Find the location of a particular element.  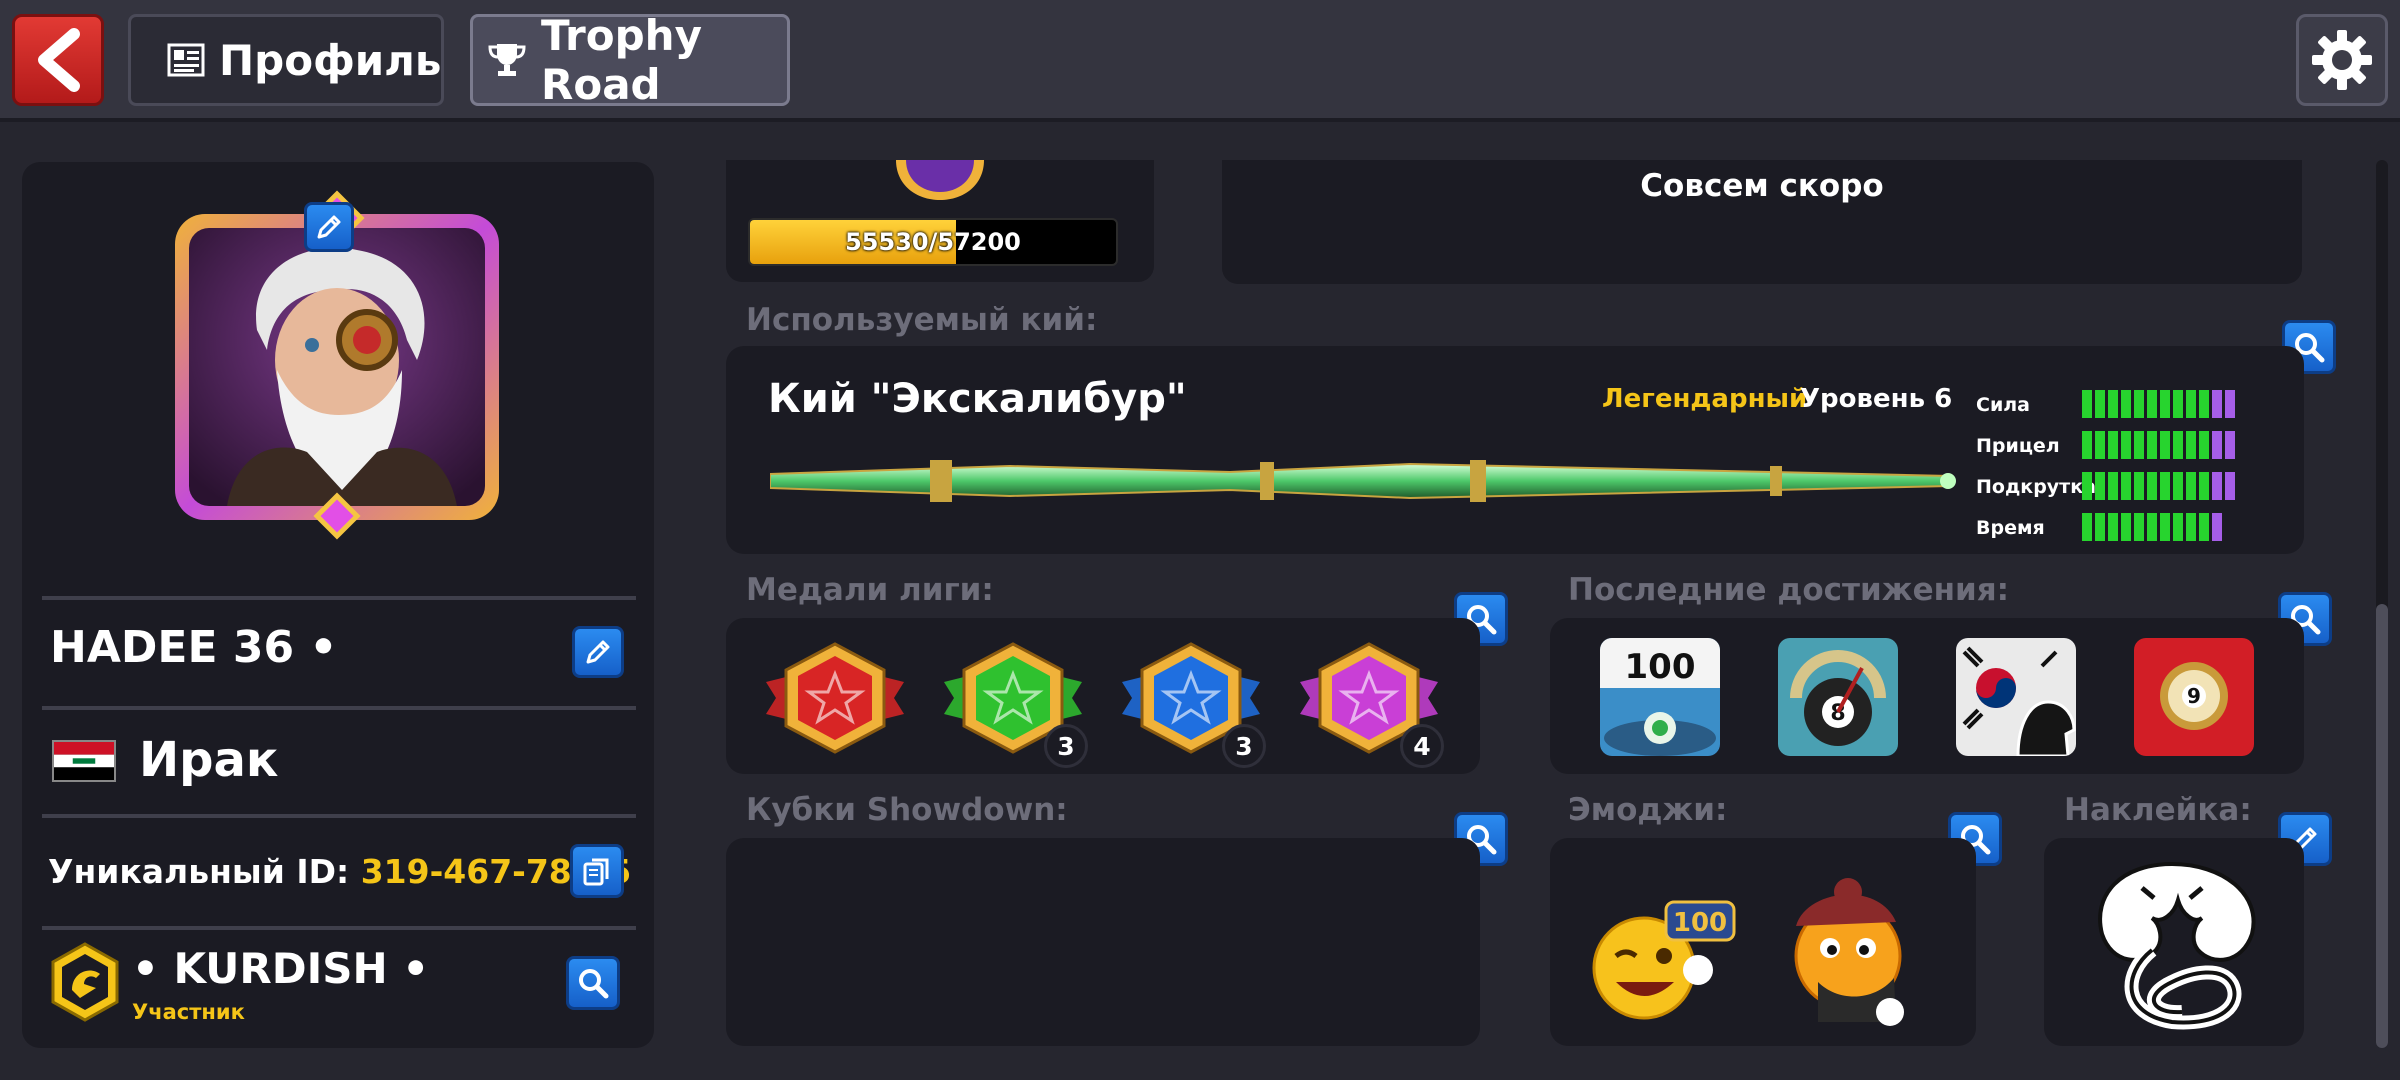

emoji-section-label: Эмоджи: is located at coordinates (1648, 810).